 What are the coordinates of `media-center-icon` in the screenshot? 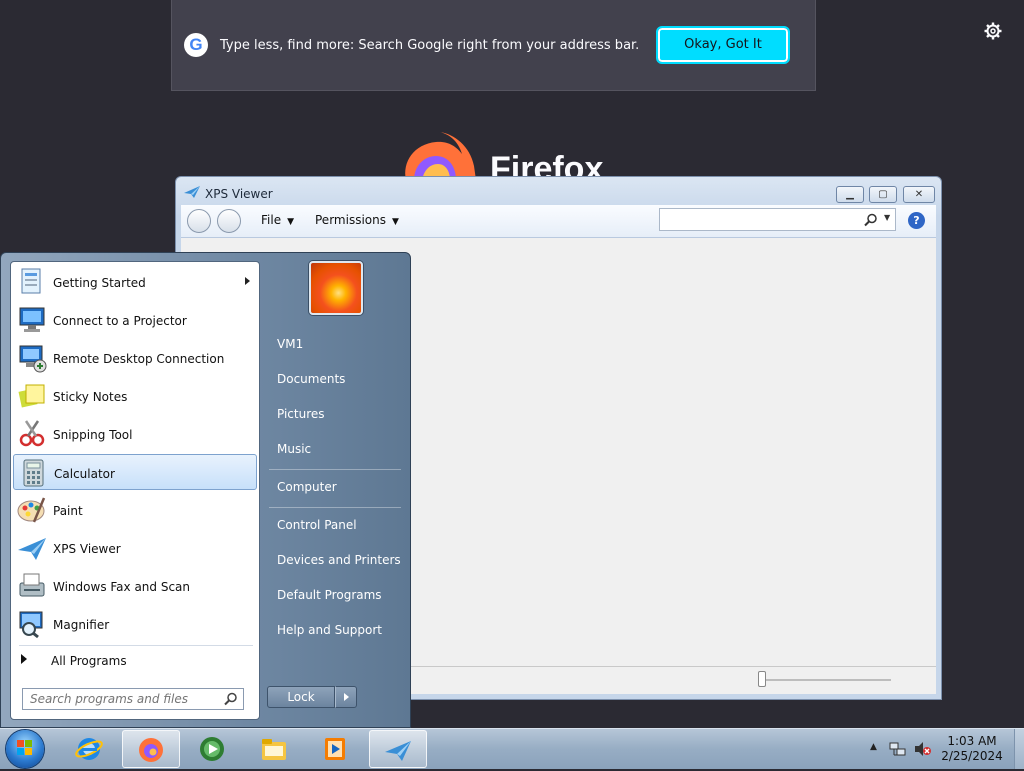 It's located at (212, 749).